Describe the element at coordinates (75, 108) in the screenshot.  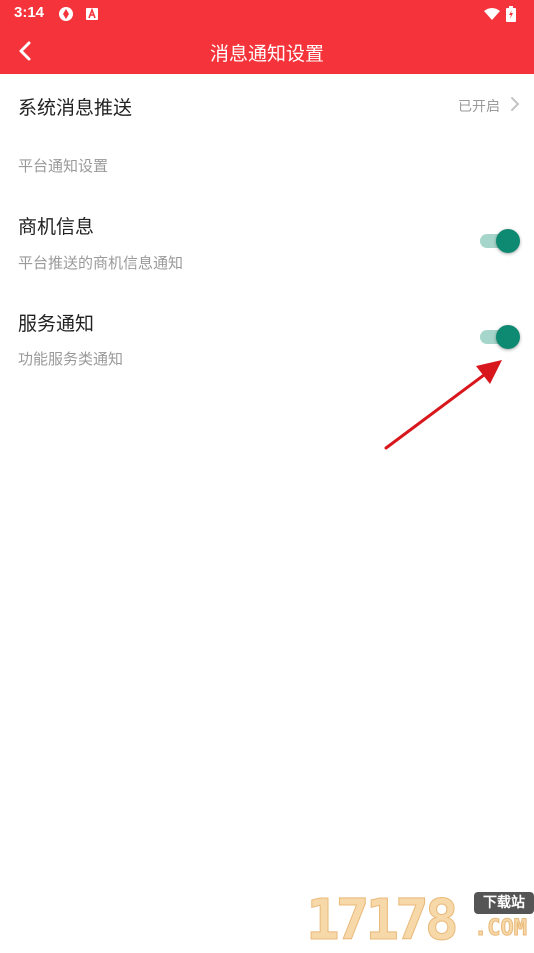
I see `system-push-label: 系统消息推送` at that location.